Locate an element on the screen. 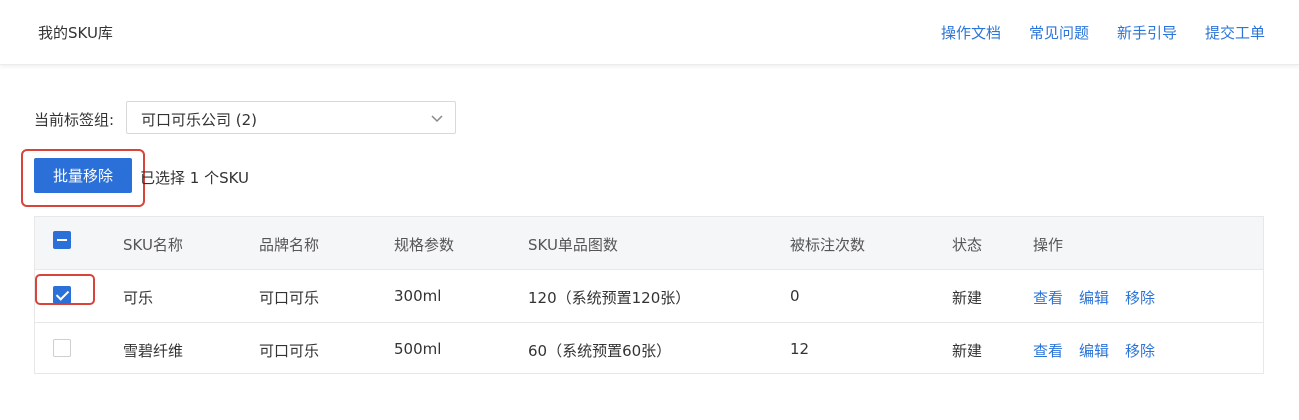  column-header-spec: 规格参数 is located at coordinates (424, 245).